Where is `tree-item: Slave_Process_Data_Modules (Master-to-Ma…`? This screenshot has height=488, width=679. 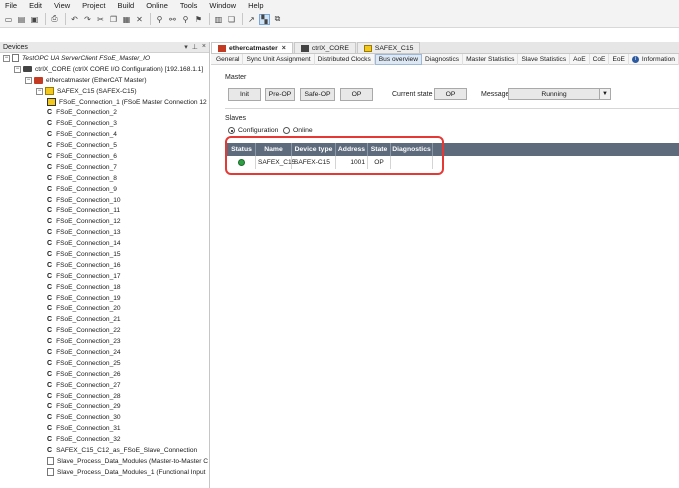 tree-item: Slave_Process_Data_Modules (Master-to-Ma… is located at coordinates (104, 461).